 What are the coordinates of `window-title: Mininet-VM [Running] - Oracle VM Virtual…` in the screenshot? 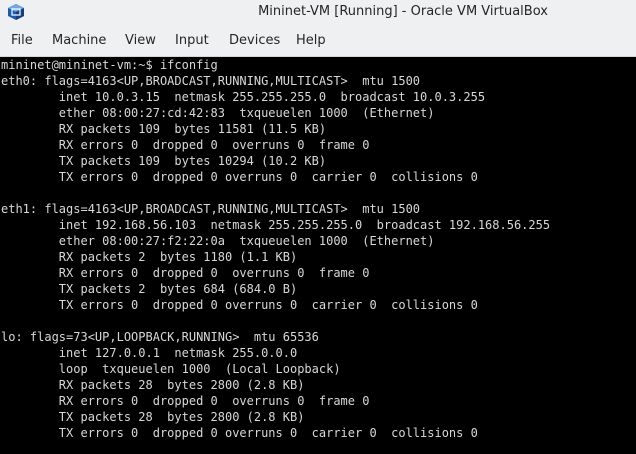 It's located at (403, 11).